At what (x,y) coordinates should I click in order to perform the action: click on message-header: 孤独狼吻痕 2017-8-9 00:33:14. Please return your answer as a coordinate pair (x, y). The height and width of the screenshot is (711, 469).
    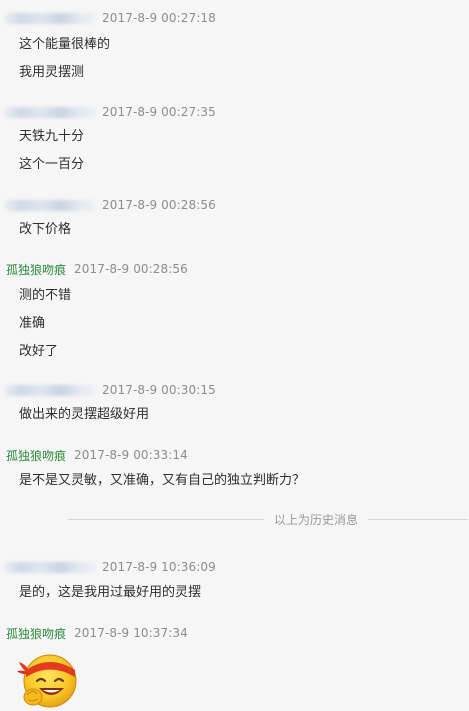
    Looking at the image, I should click on (94, 455).